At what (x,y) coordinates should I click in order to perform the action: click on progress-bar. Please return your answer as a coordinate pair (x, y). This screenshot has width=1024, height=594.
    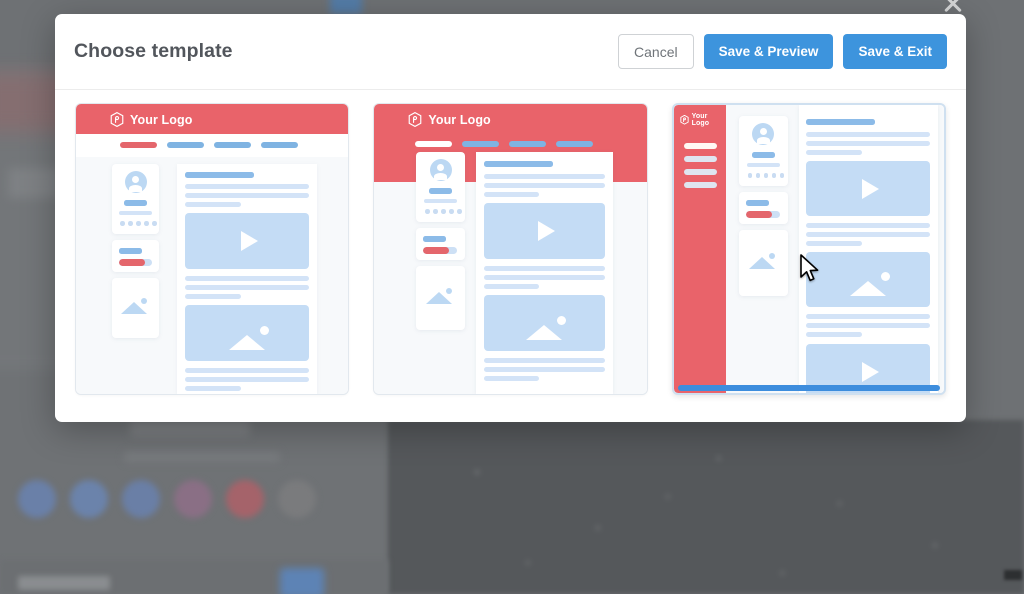
    Looking at the image, I should click on (135, 262).